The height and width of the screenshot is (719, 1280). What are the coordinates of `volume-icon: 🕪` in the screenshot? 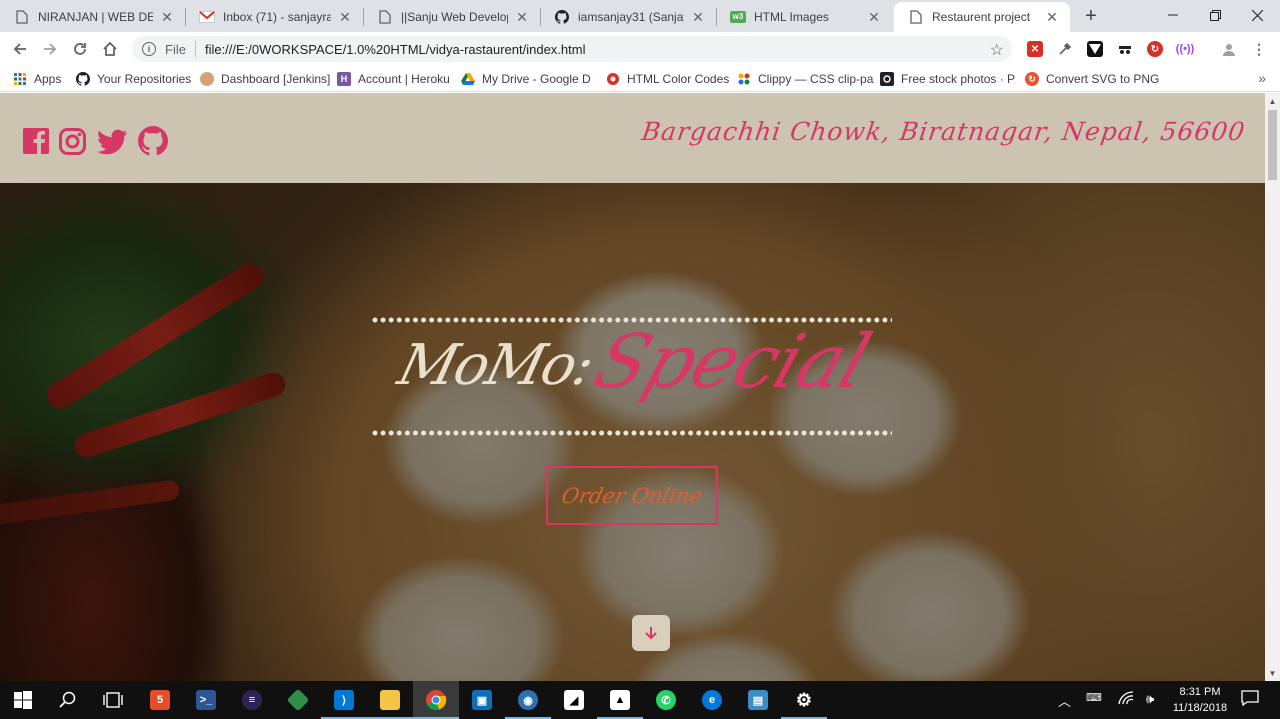 It's located at (1150, 699).